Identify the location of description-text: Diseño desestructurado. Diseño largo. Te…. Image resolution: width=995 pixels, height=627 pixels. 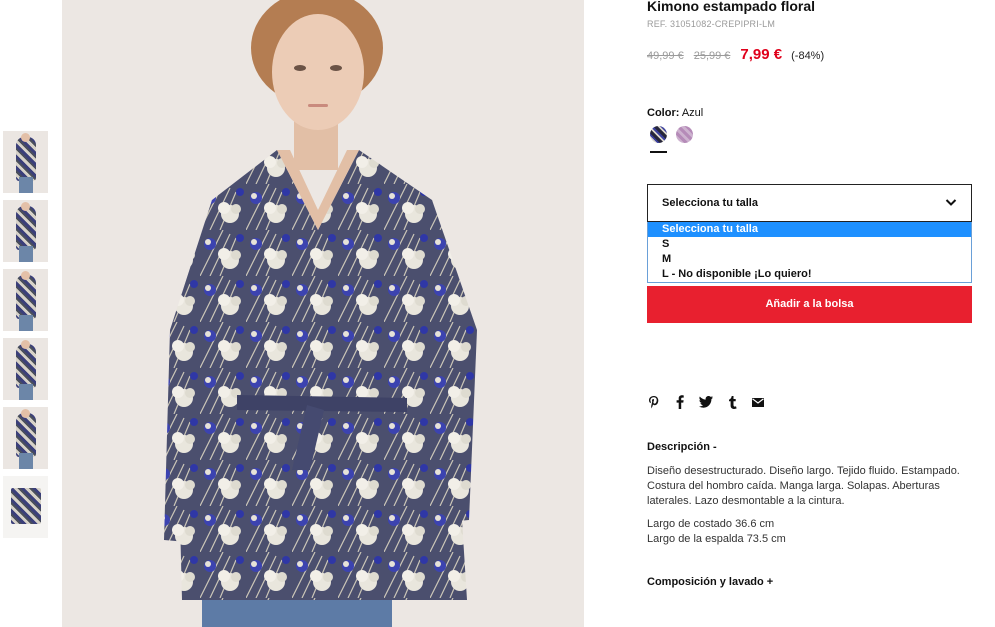
(803, 486).